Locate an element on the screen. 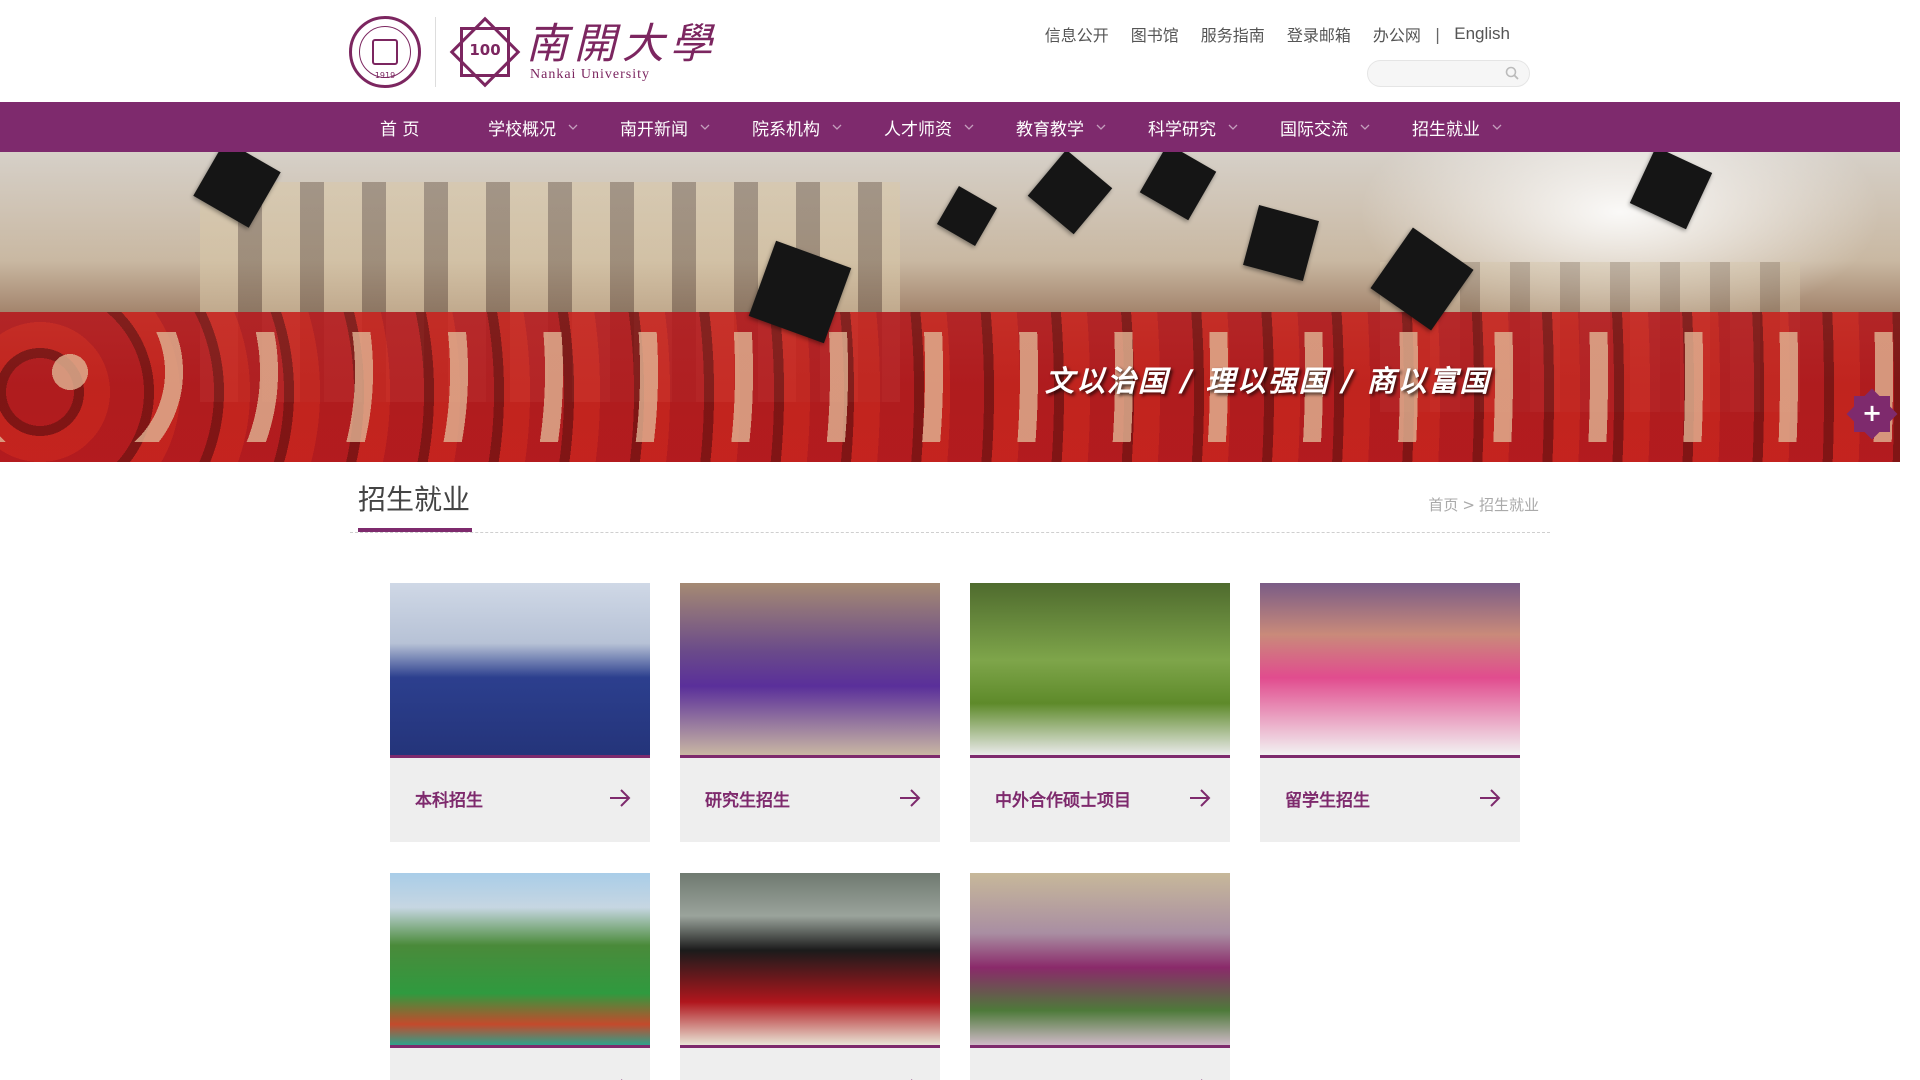 Image resolution: width=1920 pixels, height=1080 pixels. link-english: English is located at coordinates (1482, 34).